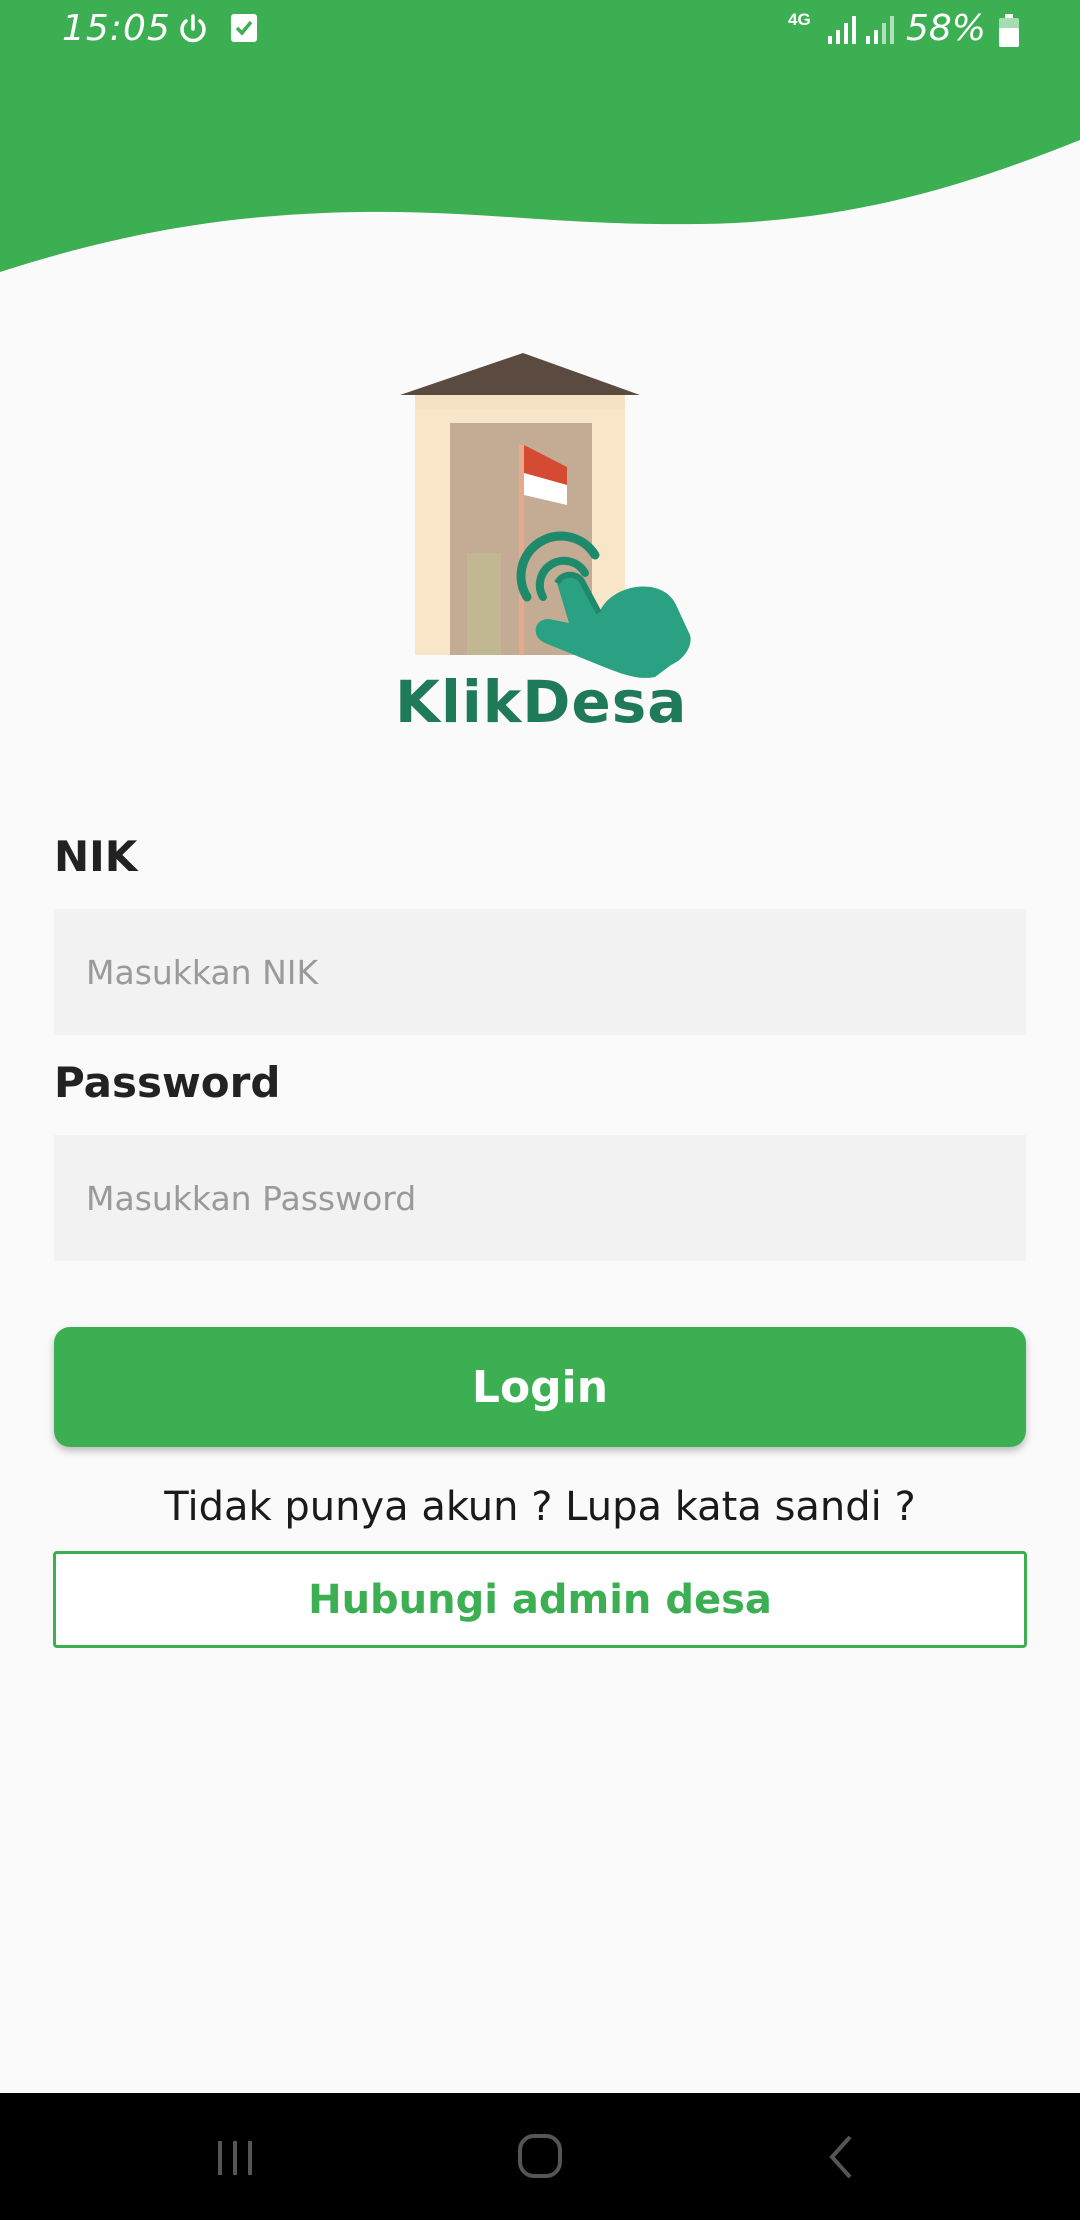 The width and height of the screenshot is (1080, 2220). What do you see at coordinates (540, 1387) in the screenshot?
I see `login-button: Login` at bounding box center [540, 1387].